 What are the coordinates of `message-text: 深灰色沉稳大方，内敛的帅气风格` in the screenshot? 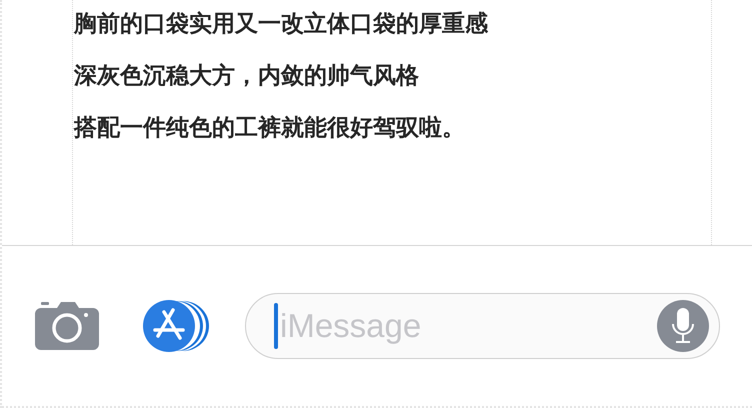 It's located at (247, 76).